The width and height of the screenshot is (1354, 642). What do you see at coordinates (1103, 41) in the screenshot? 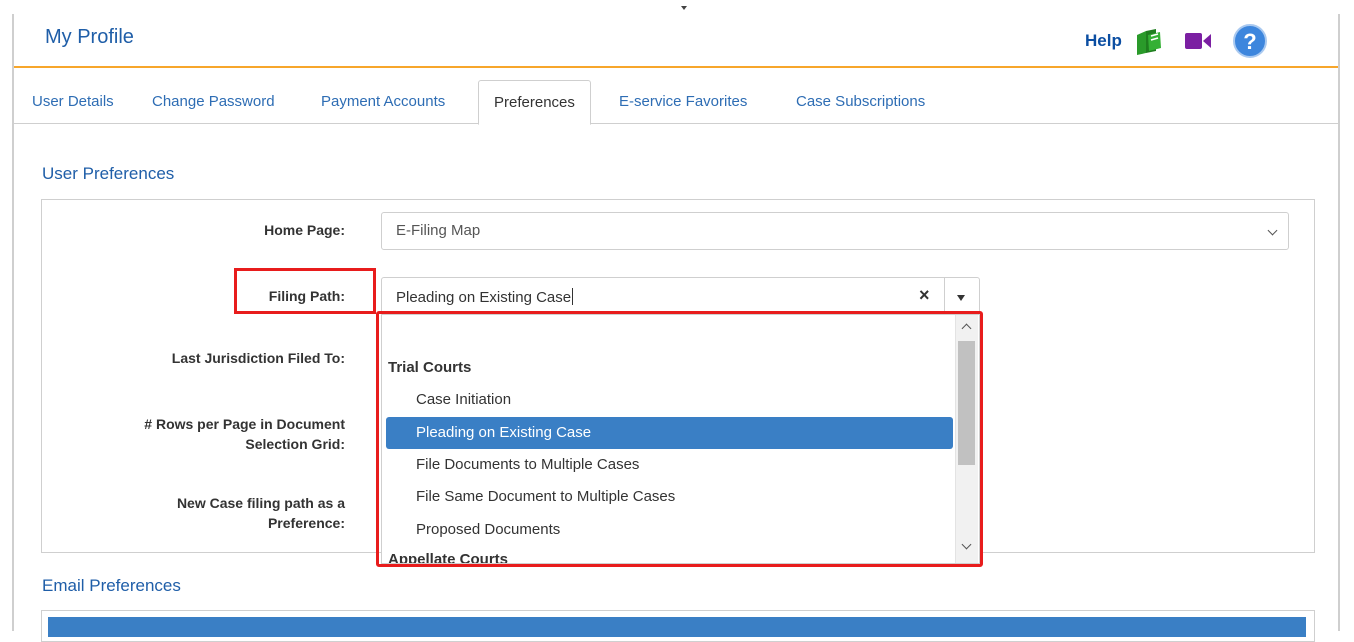
I see `help-link: Help` at bounding box center [1103, 41].